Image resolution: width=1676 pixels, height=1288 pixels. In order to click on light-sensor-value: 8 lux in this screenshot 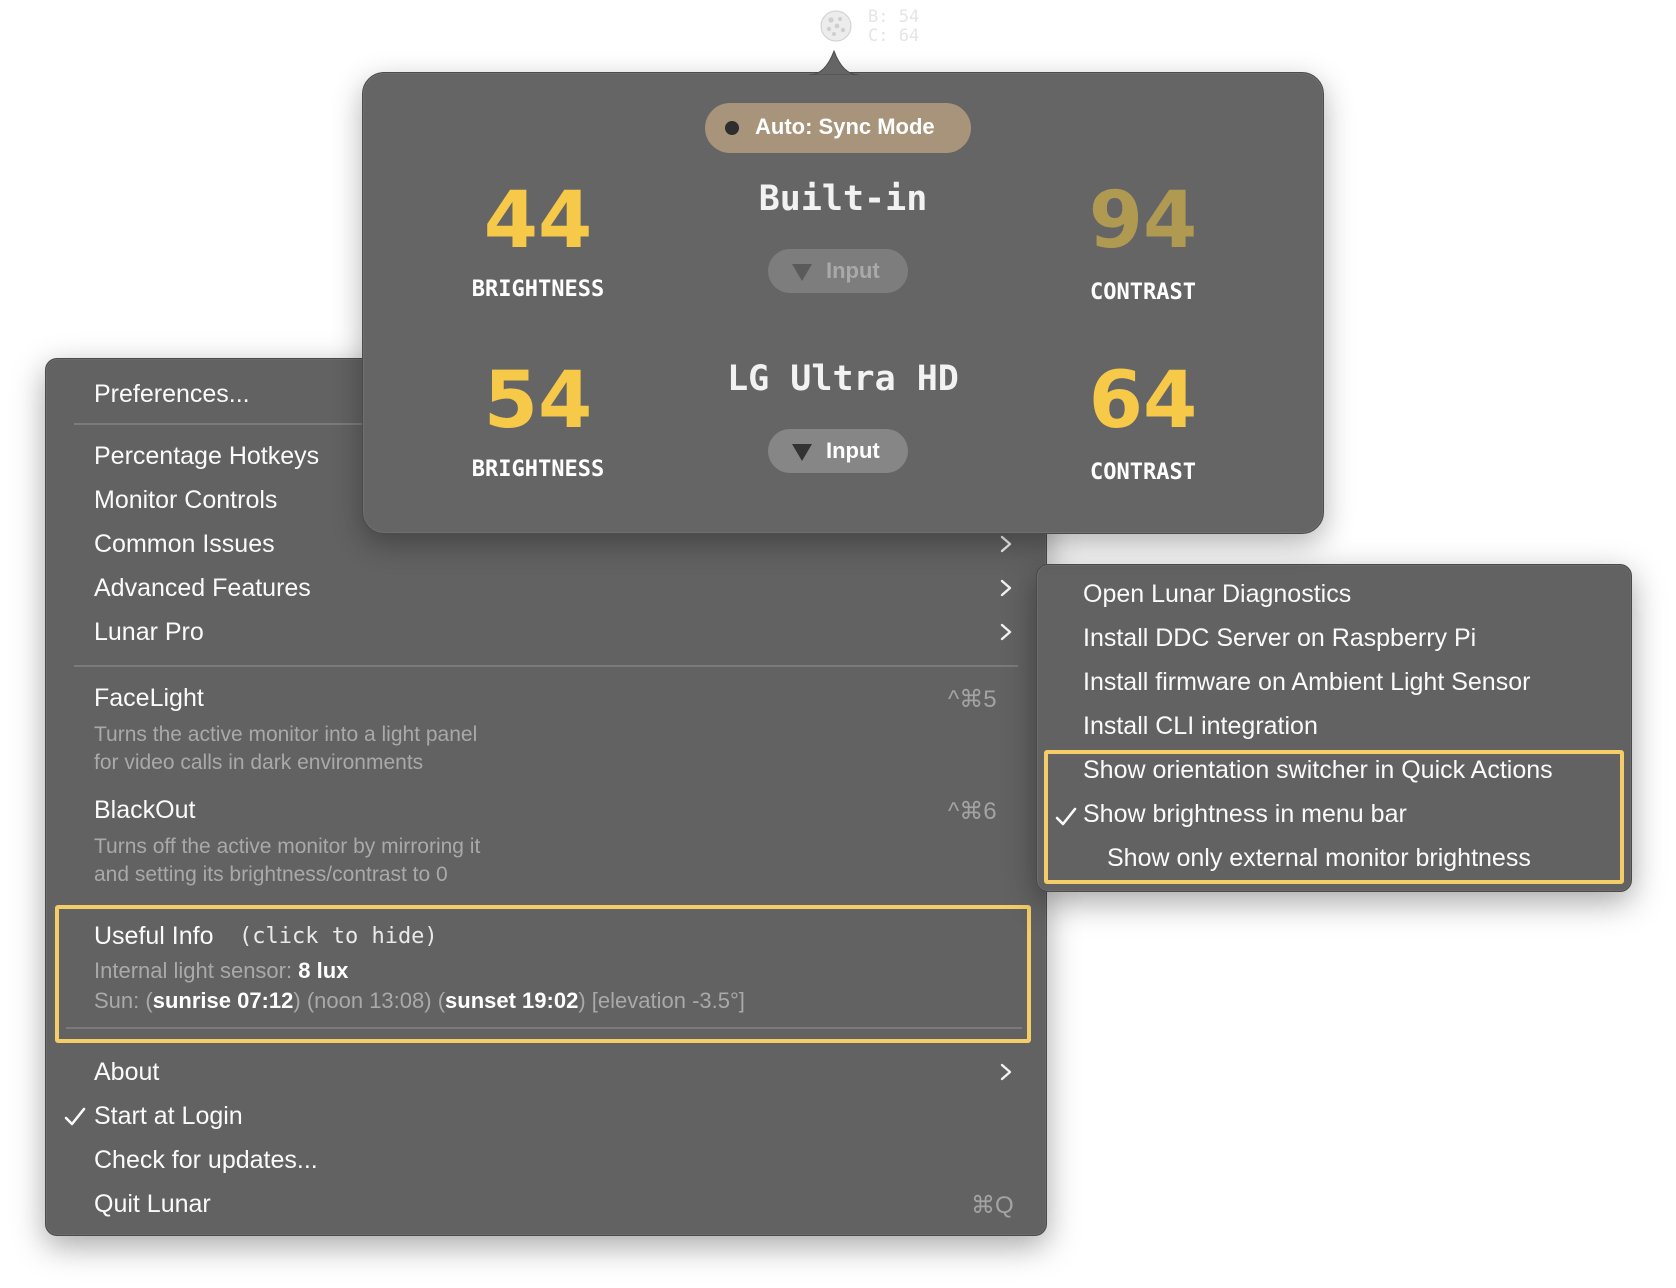, I will do `click(323, 970)`.